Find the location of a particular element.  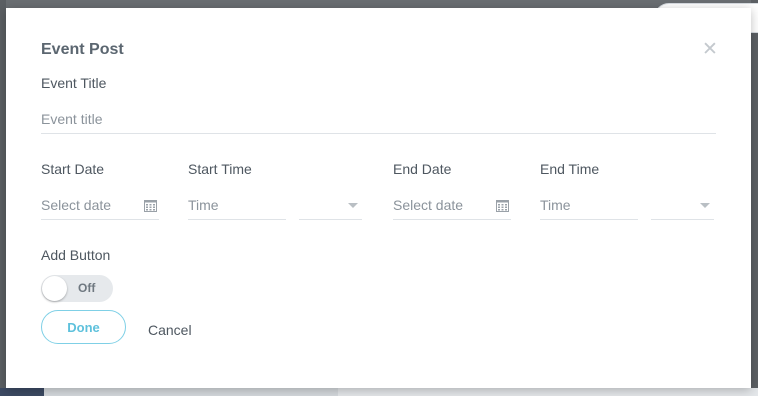

done-button: Done is located at coordinates (83, 327).